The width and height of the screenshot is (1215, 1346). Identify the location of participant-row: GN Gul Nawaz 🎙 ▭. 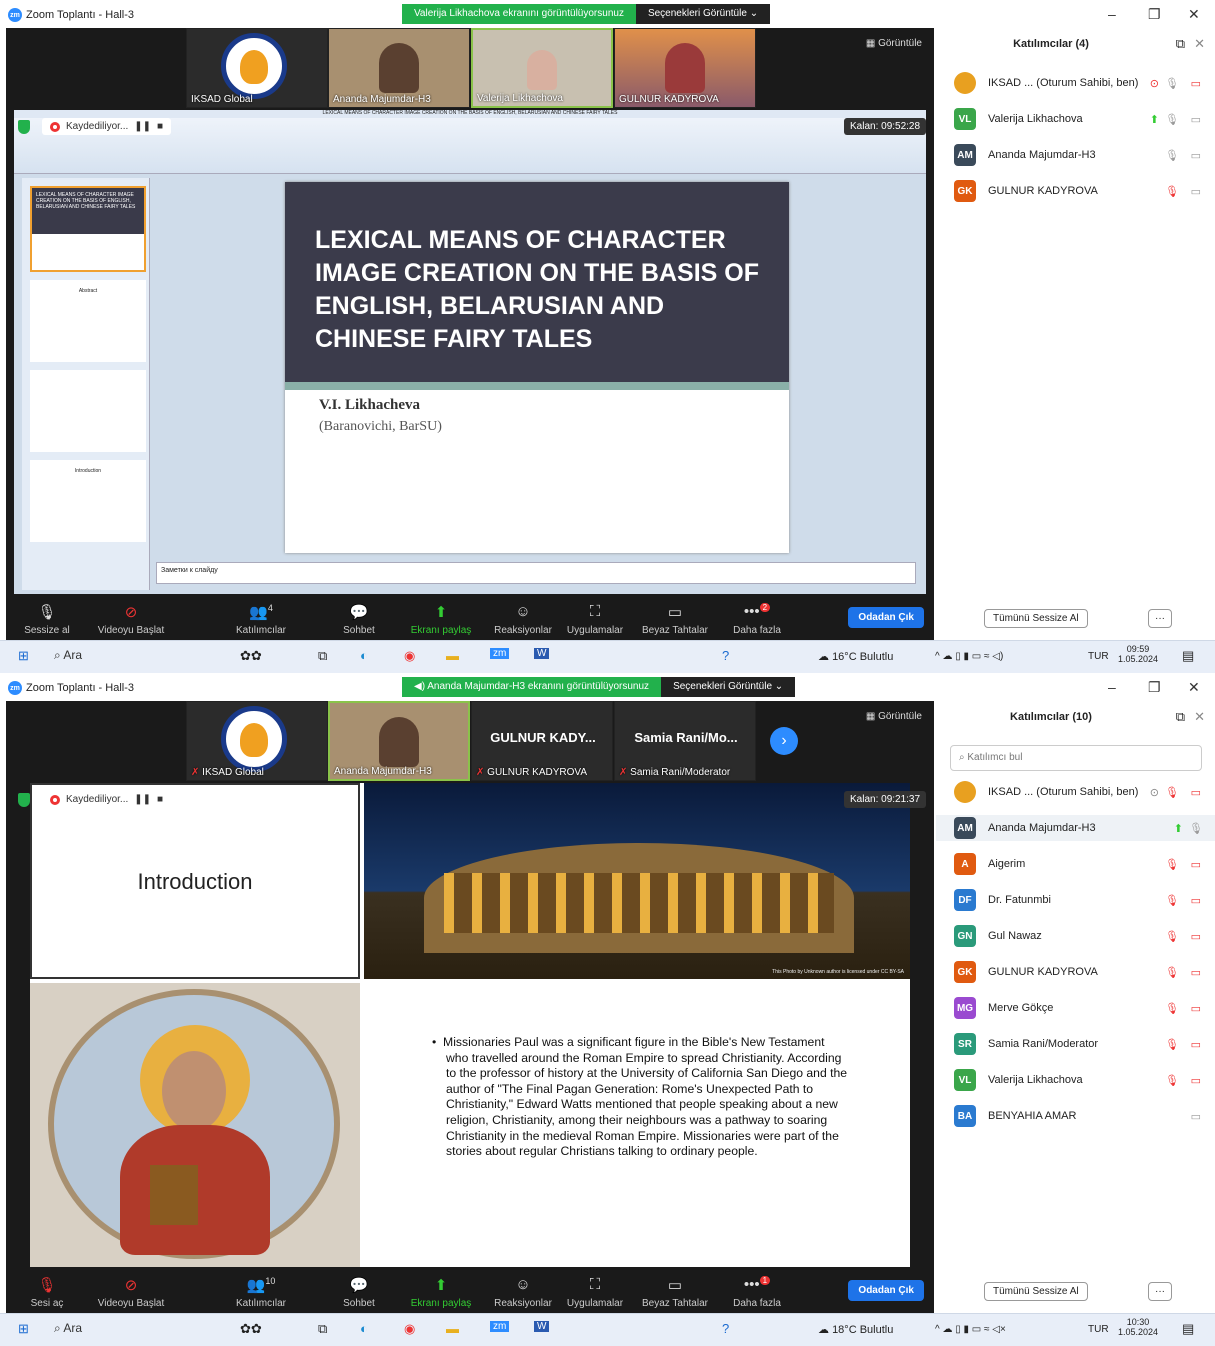
(1081, 936).